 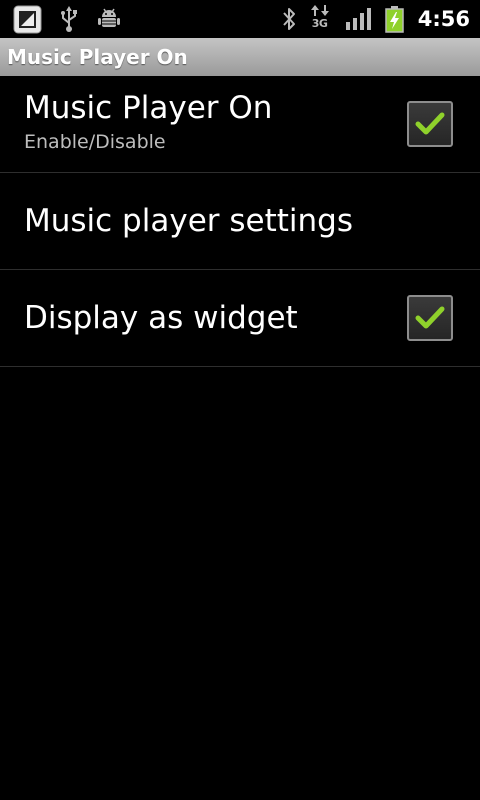 I want to click on android-debug-icon, so click(x=109, y=19).